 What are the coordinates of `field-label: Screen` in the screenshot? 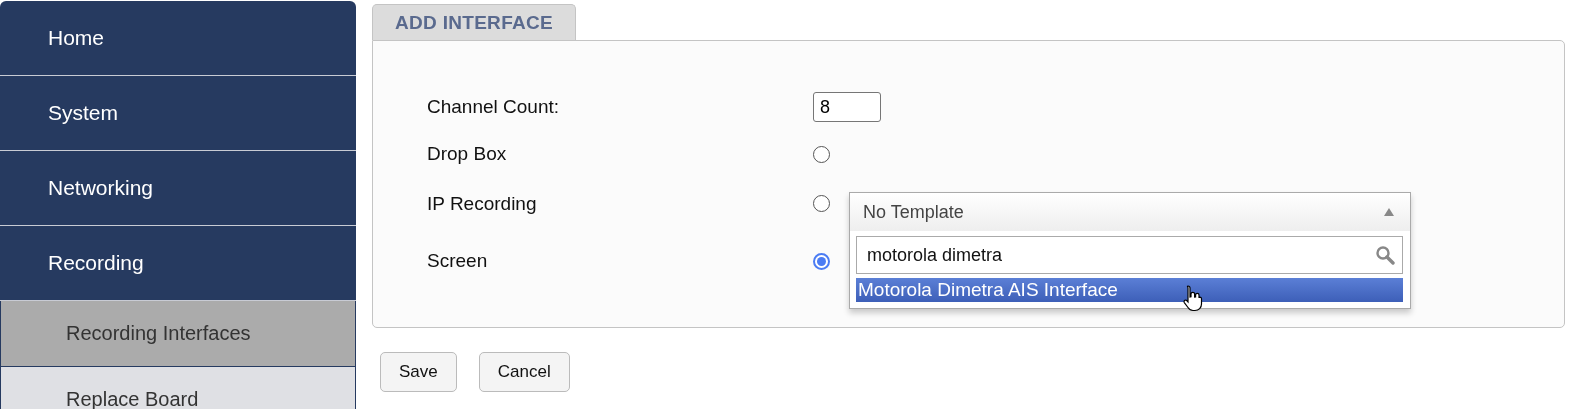 It's located at (458, 261).